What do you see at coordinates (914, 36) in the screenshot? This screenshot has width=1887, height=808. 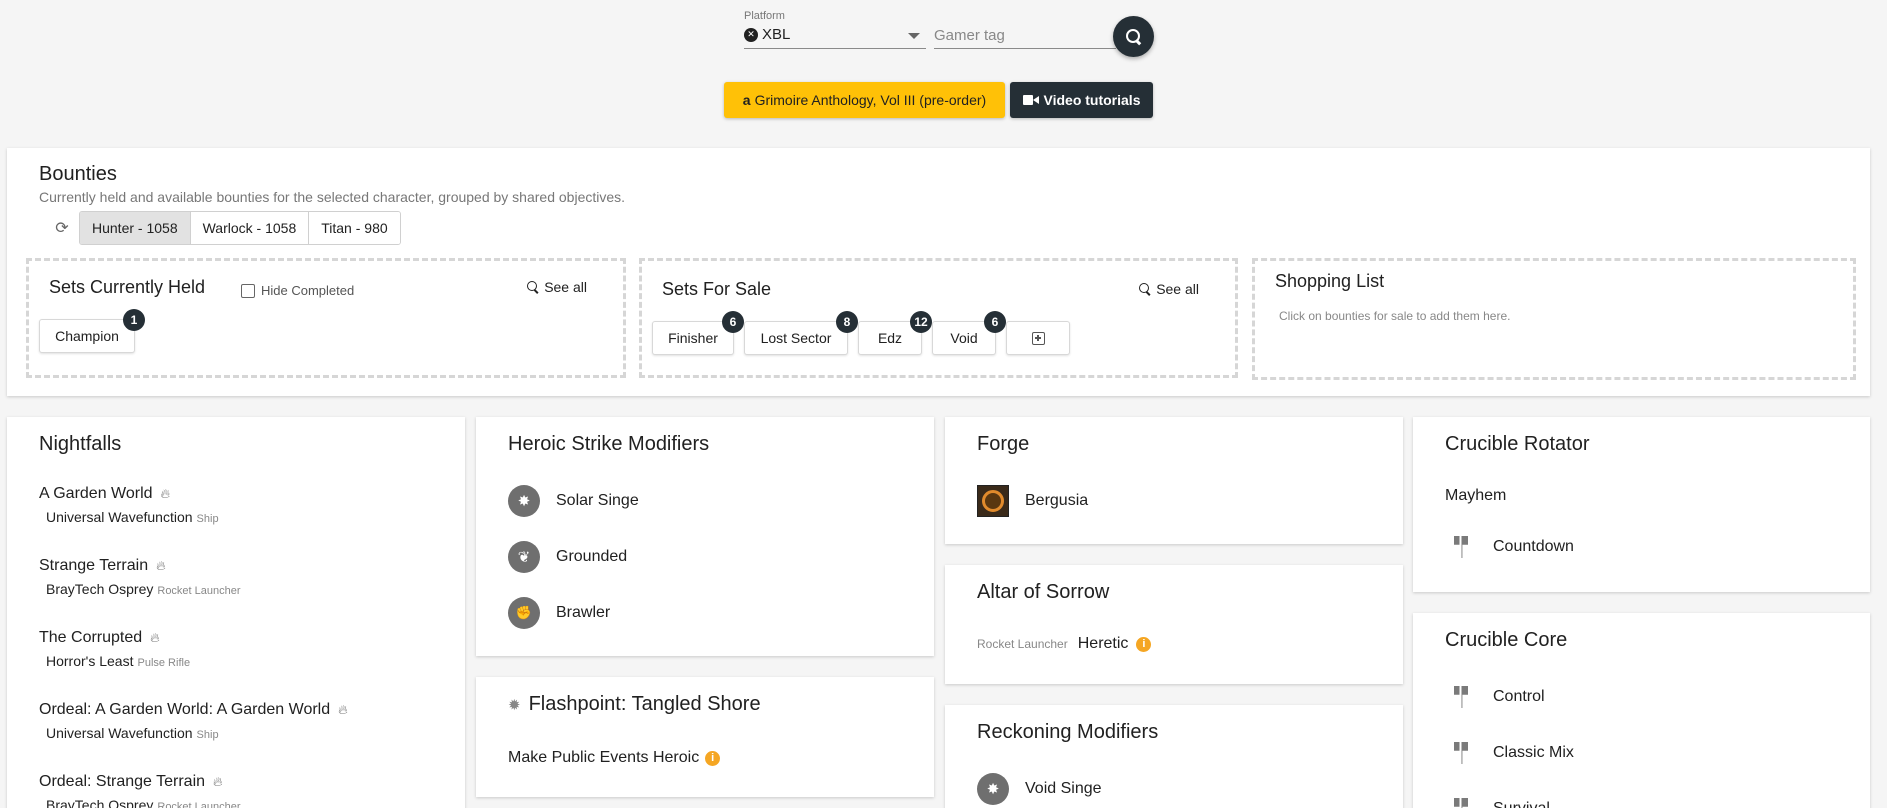 I see `chevron-down-icon` at bounding box center [914, 36].